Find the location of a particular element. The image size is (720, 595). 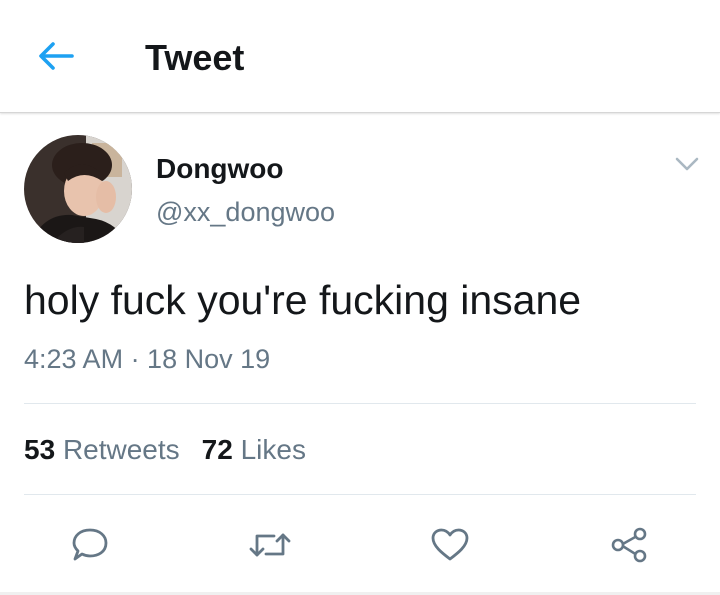

retweet-arrows-icon is located at coordinates (270, 545).